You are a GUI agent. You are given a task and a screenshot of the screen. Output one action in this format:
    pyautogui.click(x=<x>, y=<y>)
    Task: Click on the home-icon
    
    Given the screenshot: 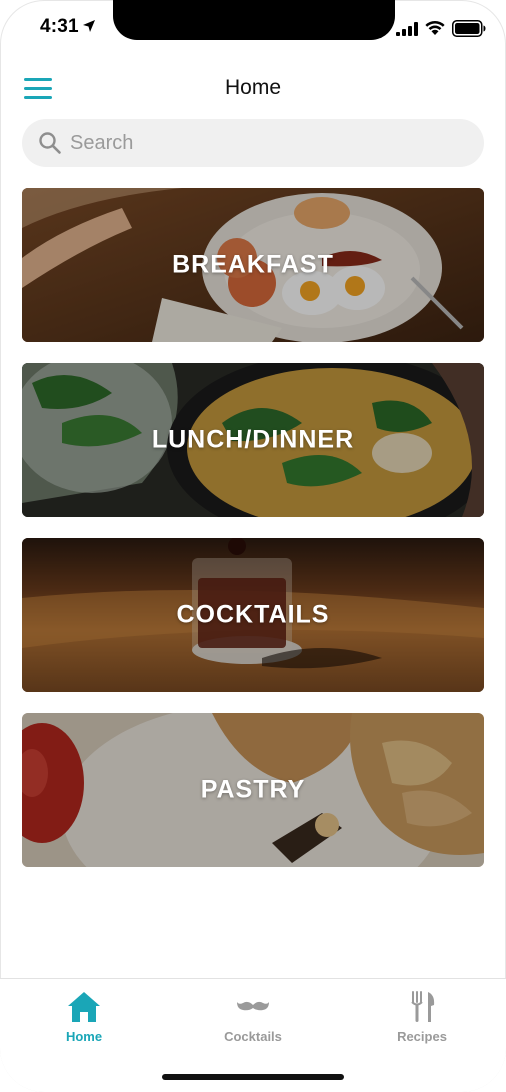 What is the action you would take?
    pyautogui.click(x=84, y=1007)
    